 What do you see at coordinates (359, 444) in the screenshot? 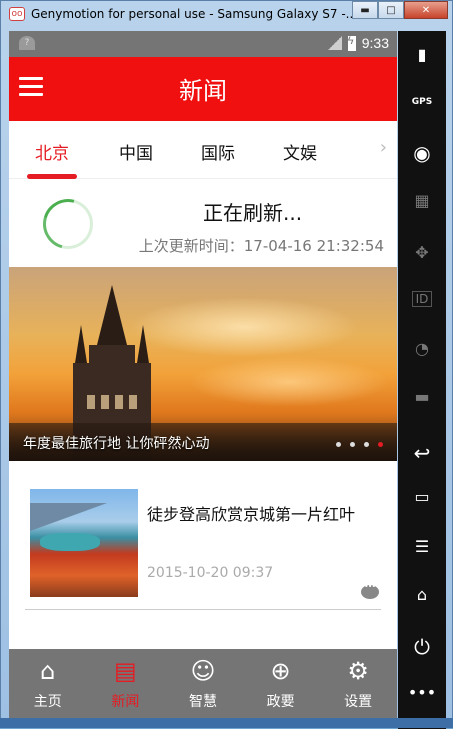
I see `carousel-dots` at bounding box center [359, 444].